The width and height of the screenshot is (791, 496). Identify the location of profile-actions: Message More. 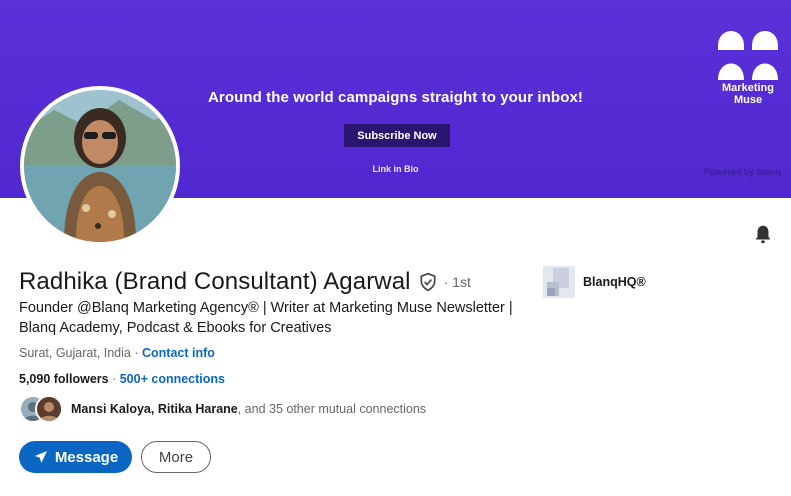
(115, 457).